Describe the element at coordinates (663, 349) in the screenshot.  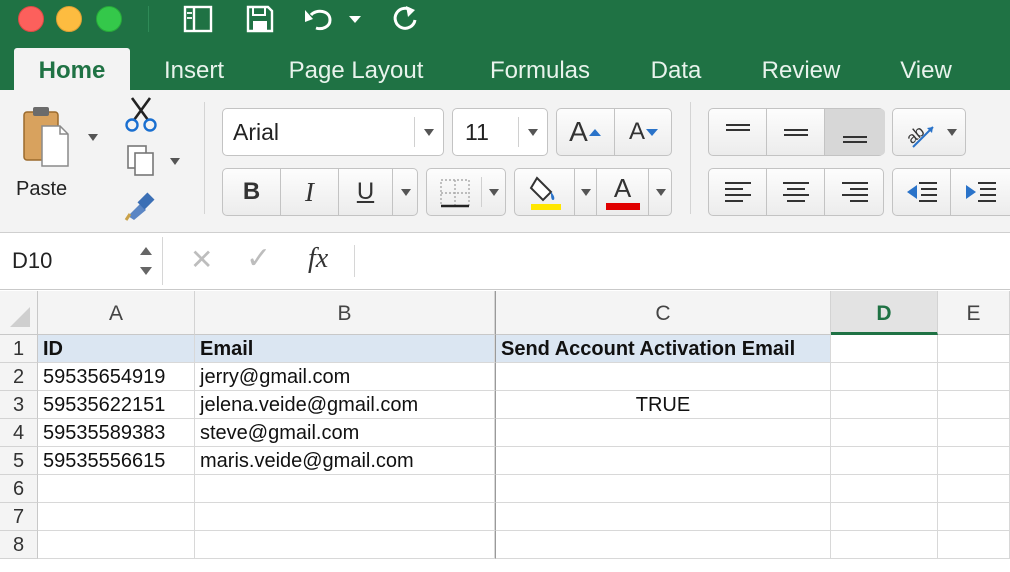
I see `cell-c1: Send Account Activation Email` at that location.